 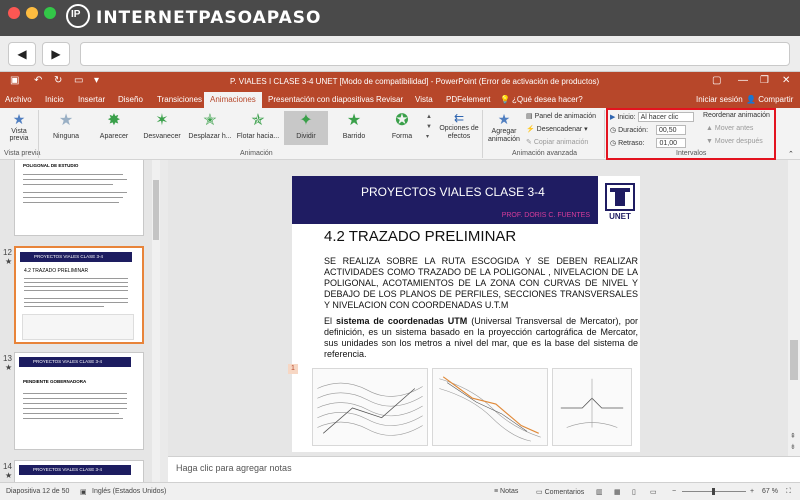 I want to click on back-button: ◀, so click(x=22, y=54).